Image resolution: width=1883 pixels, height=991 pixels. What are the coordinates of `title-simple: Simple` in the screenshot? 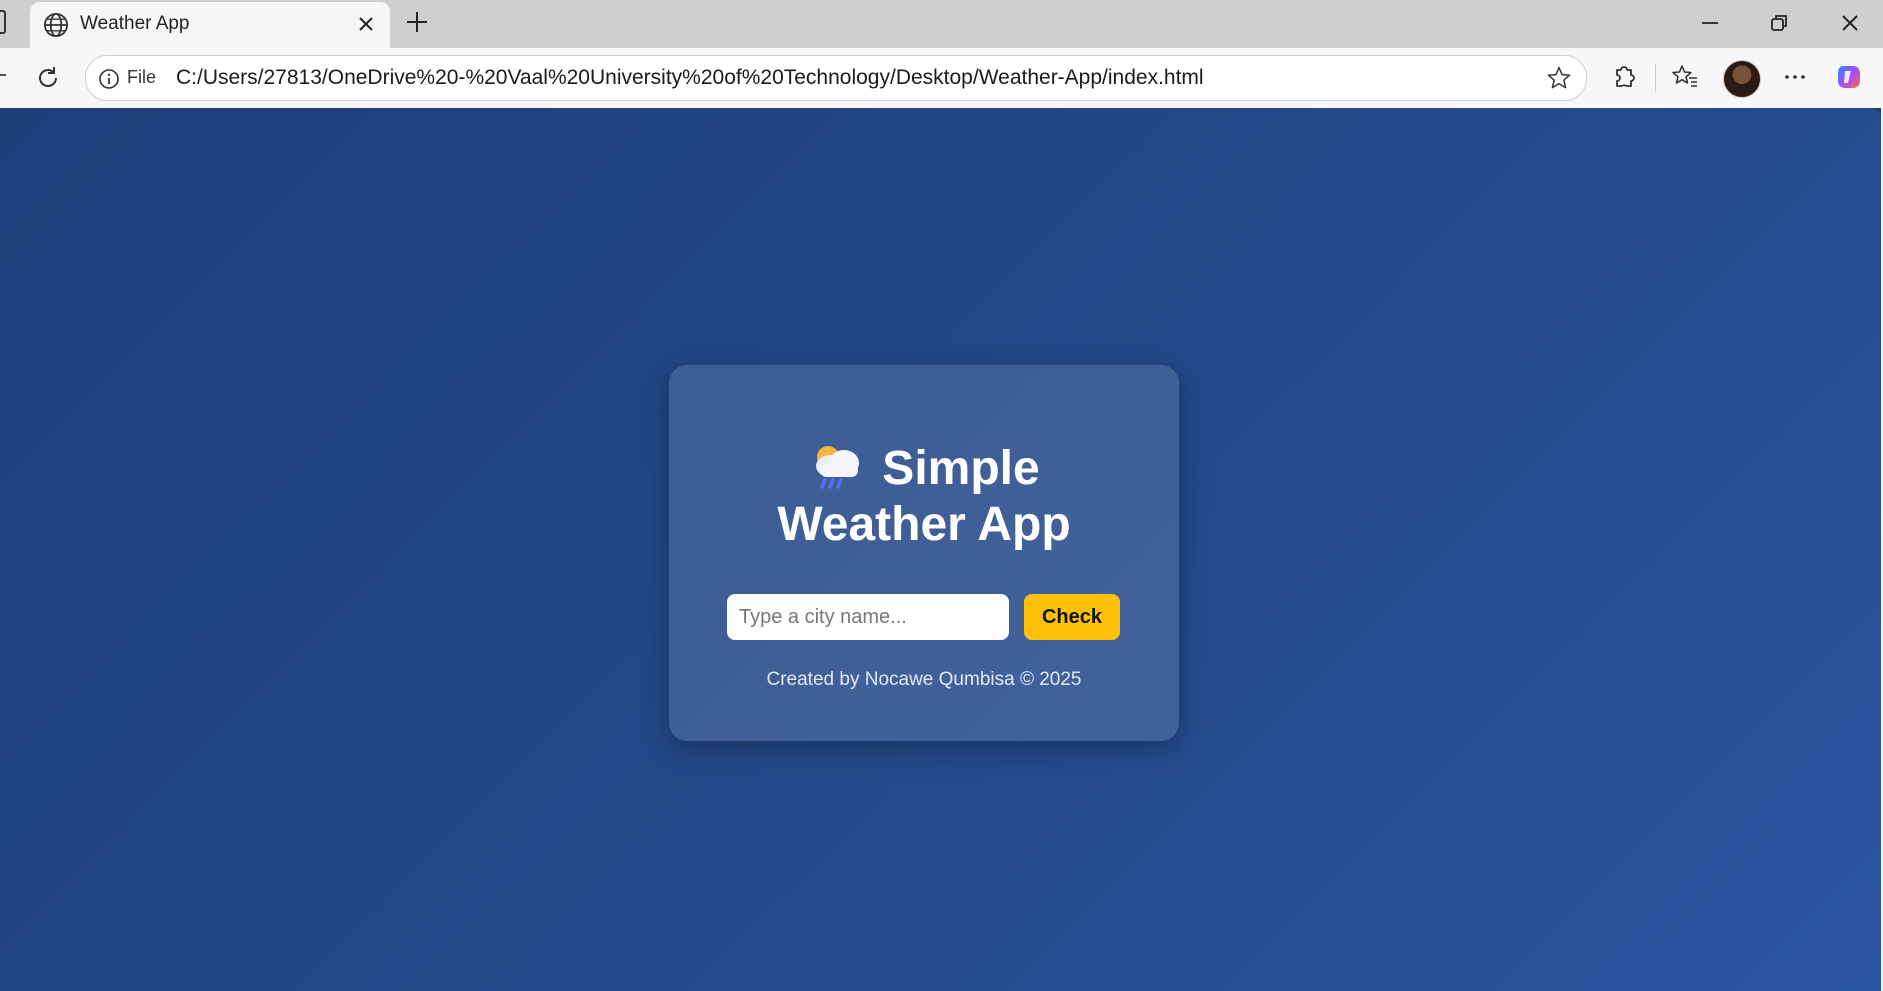 It's located at (961, 468).